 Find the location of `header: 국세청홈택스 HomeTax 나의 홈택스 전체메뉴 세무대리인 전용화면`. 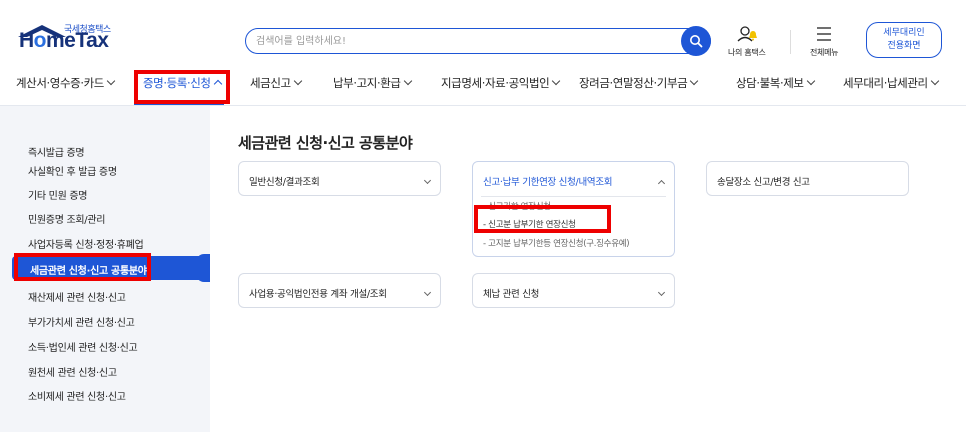

header: 국세청홈택스 HomeTax 나의 홈택스 전체메뉴 세무대리인 전용화면 is located at coordinates (483, 30).